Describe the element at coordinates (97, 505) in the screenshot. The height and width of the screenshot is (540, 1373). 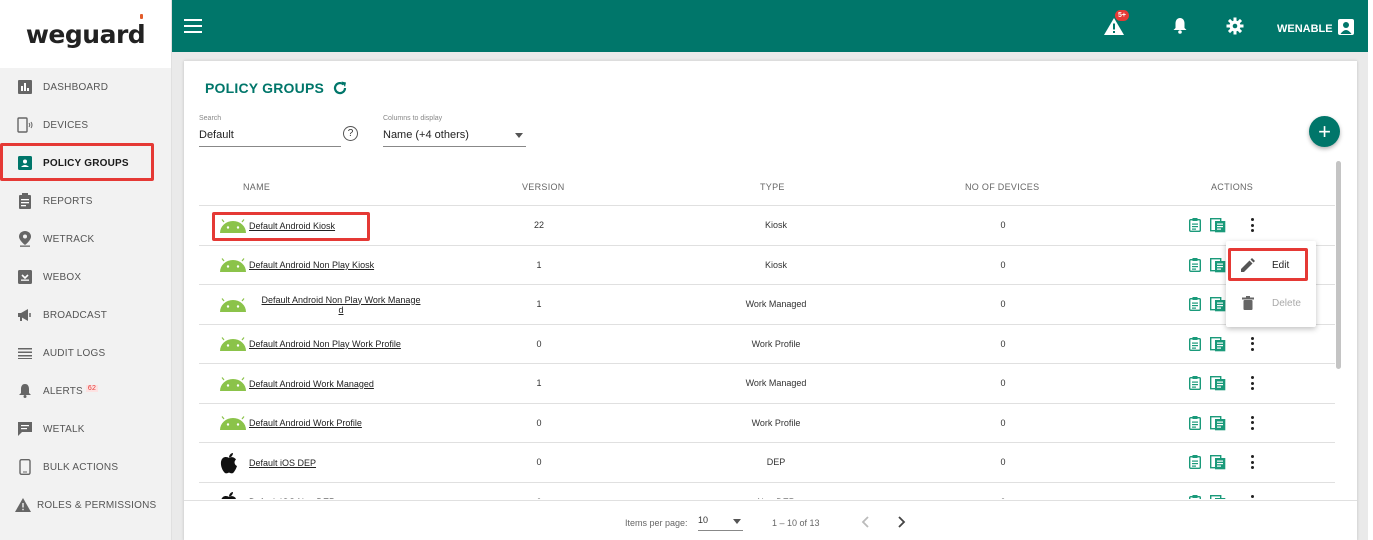
I see `sidebar-item-label: ROLES & PERMISSIONS` at that location.